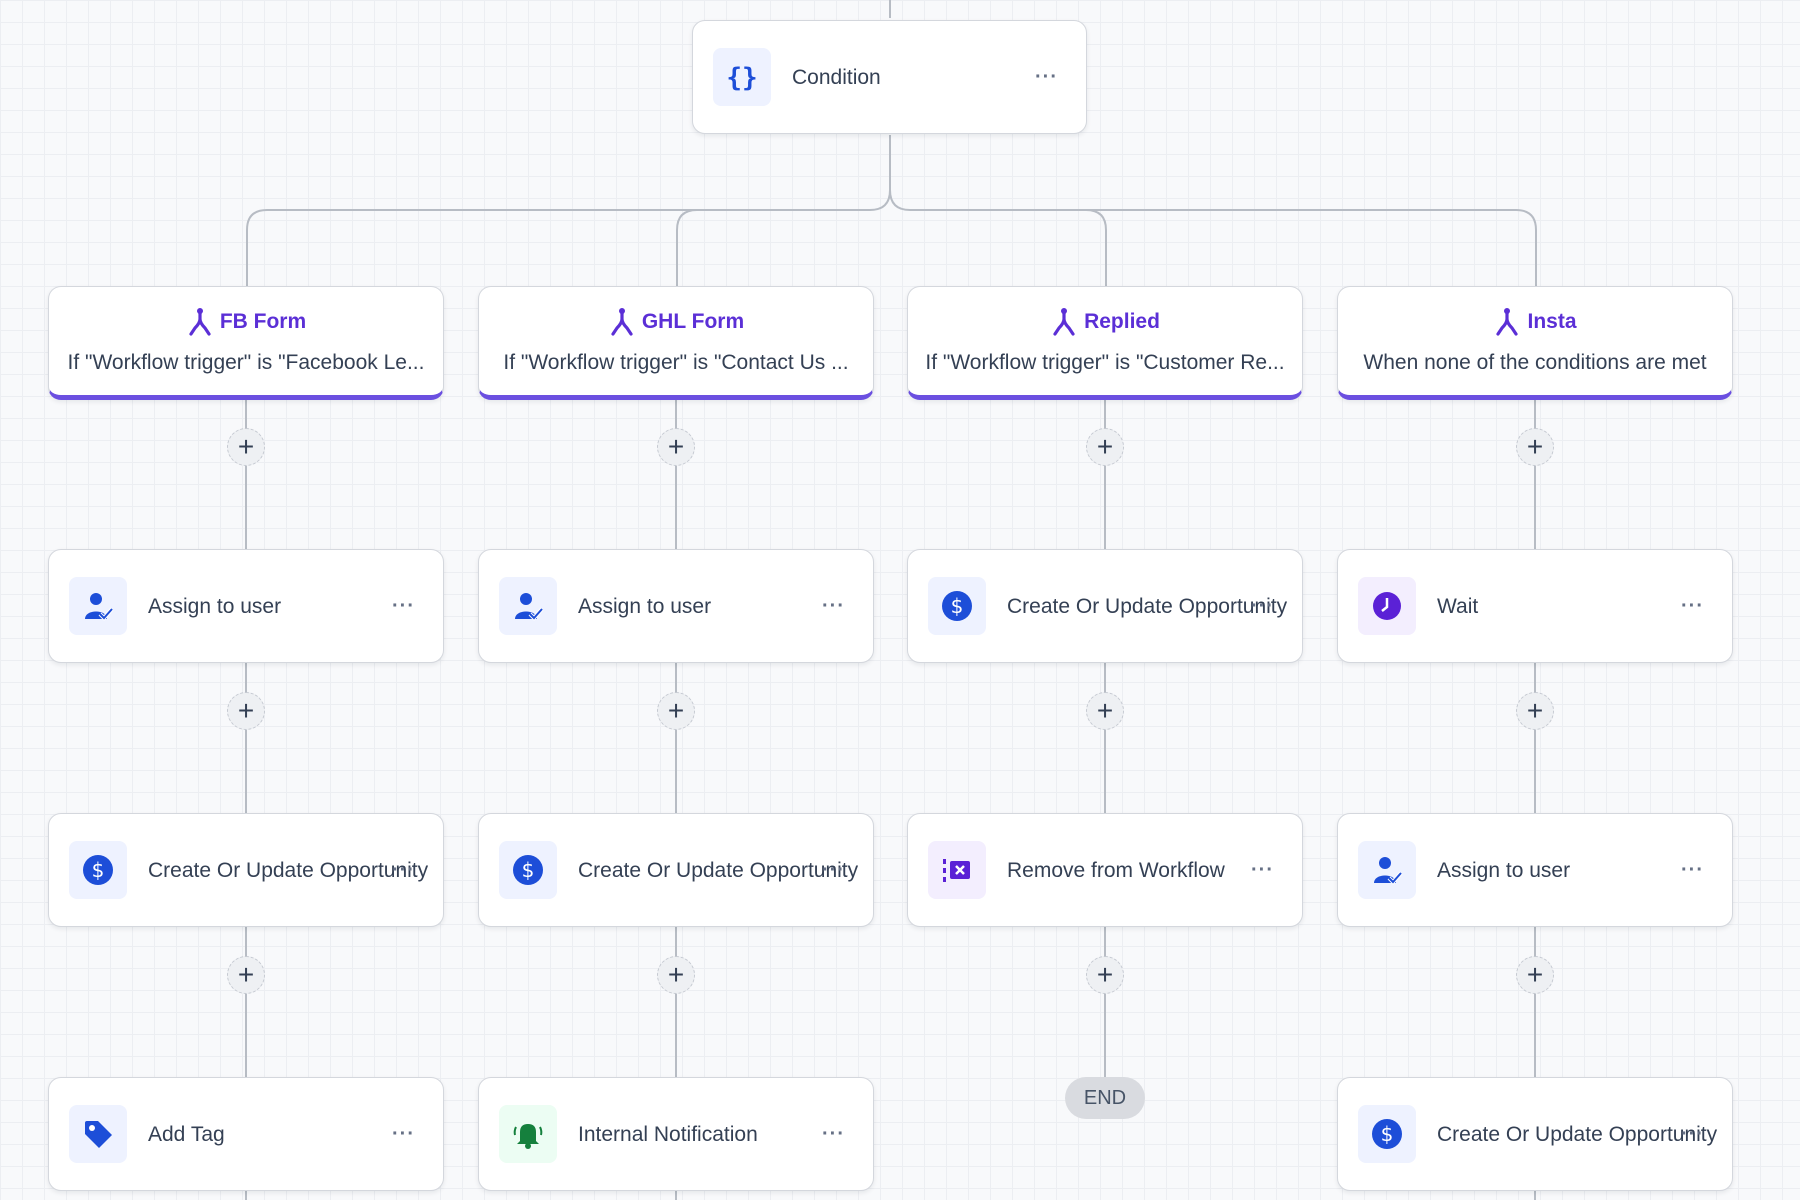  Describe the element at coordinates (528, 1134) in the screenshot. I see `bell-icon` at that location.